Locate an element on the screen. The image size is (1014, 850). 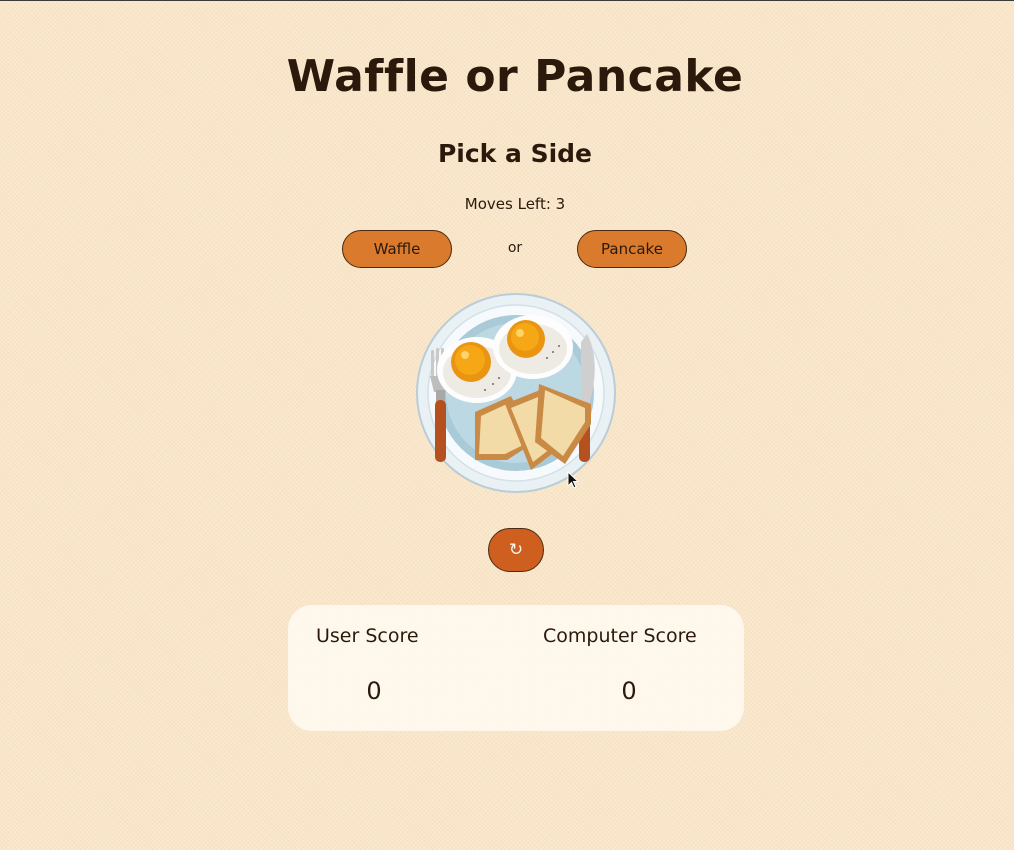
score-panel: User Score Computer Score 0 0 is located at coordinates (516, 668).